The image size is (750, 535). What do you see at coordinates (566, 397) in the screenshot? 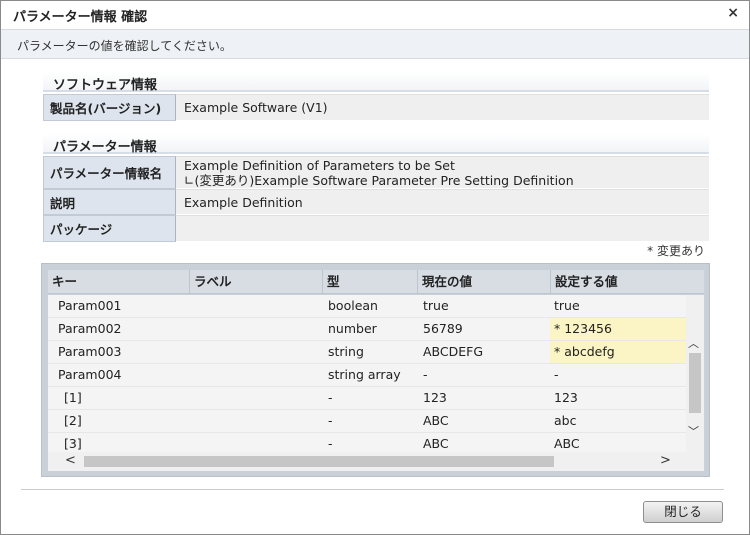
I see `cell-new: 123` at bounding box center [566, 397].